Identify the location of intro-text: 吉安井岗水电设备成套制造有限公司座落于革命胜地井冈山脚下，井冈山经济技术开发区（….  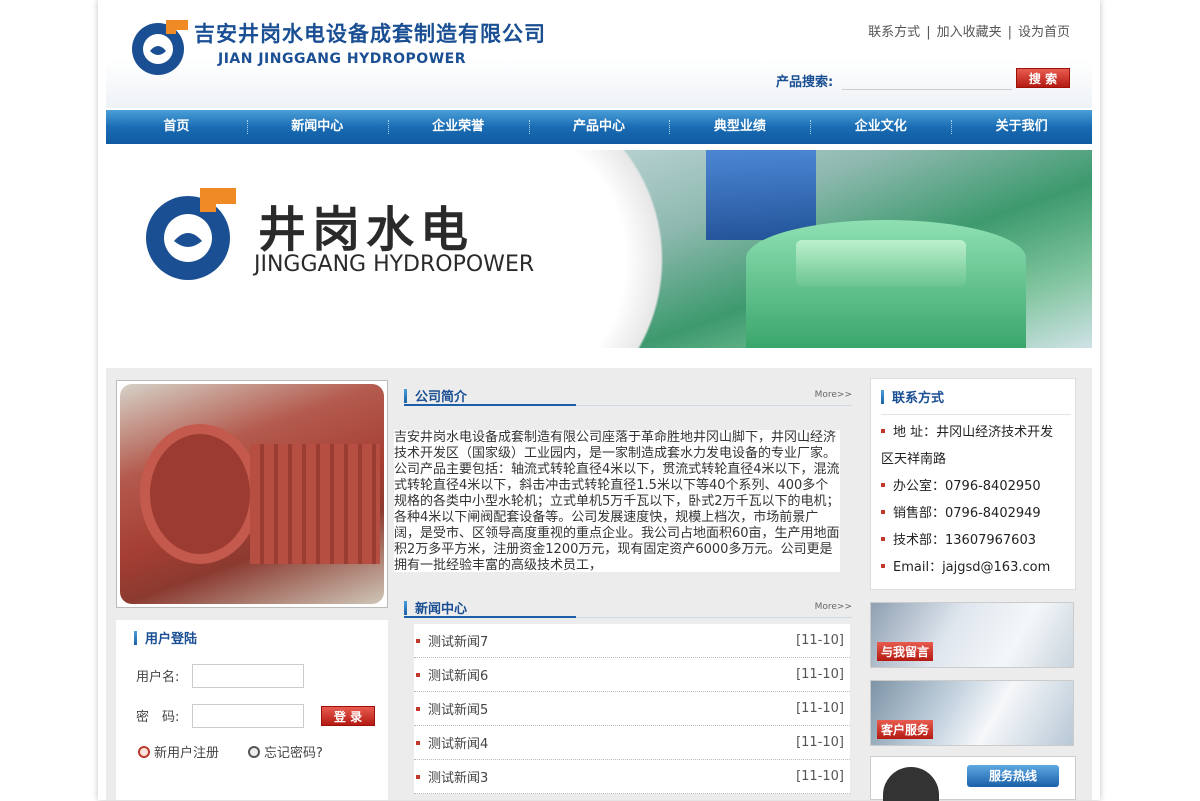
(617, 501).